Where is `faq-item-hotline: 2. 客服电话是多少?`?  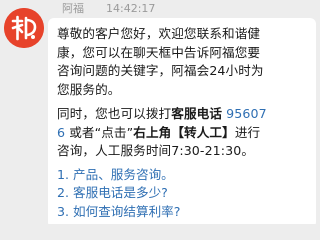
faq-item-hotline: 2. 客服电话是多少? is located at coordinates (186, 193).